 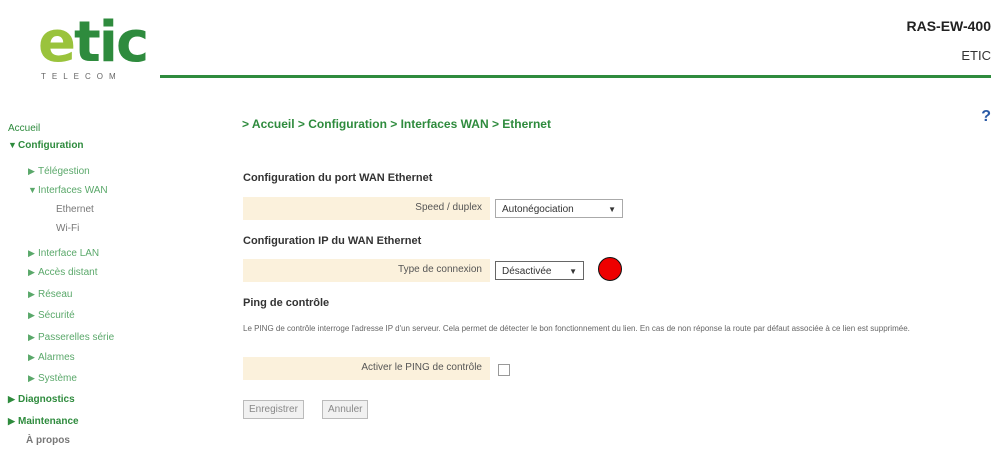 What do you see at coordinates (286, 303) in the screenshot?
I see `section-title-ping: Ping de contrôle` at bounding box center [286, 303].